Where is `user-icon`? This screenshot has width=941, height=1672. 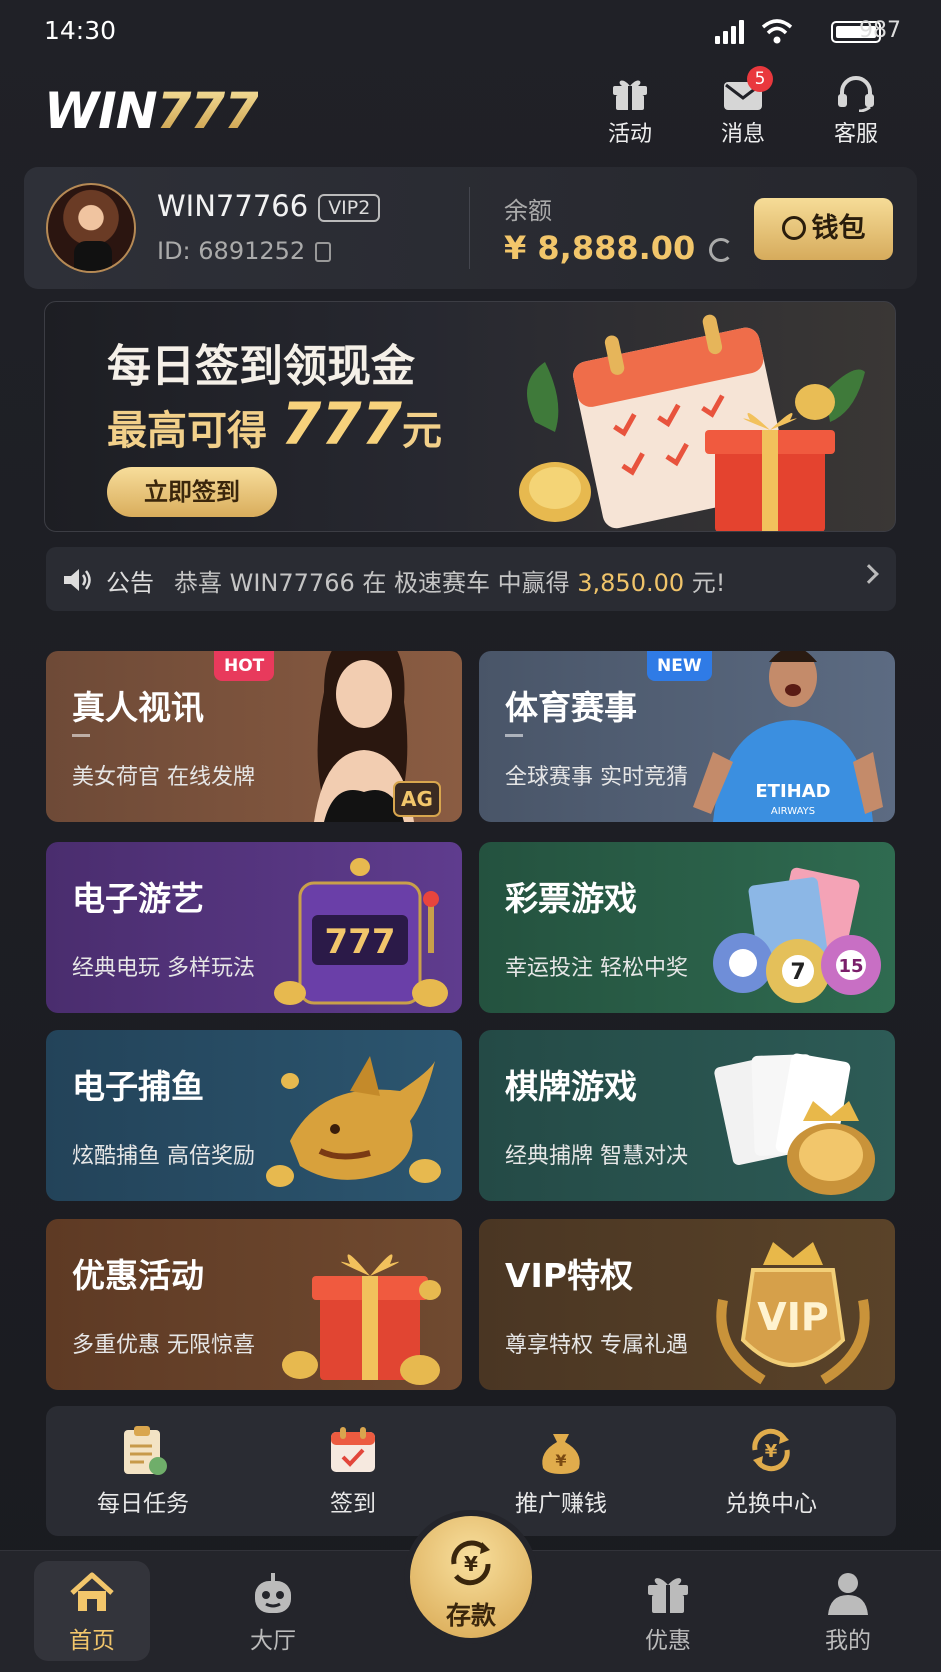 user-icon is located at coordinates (848, 1594).